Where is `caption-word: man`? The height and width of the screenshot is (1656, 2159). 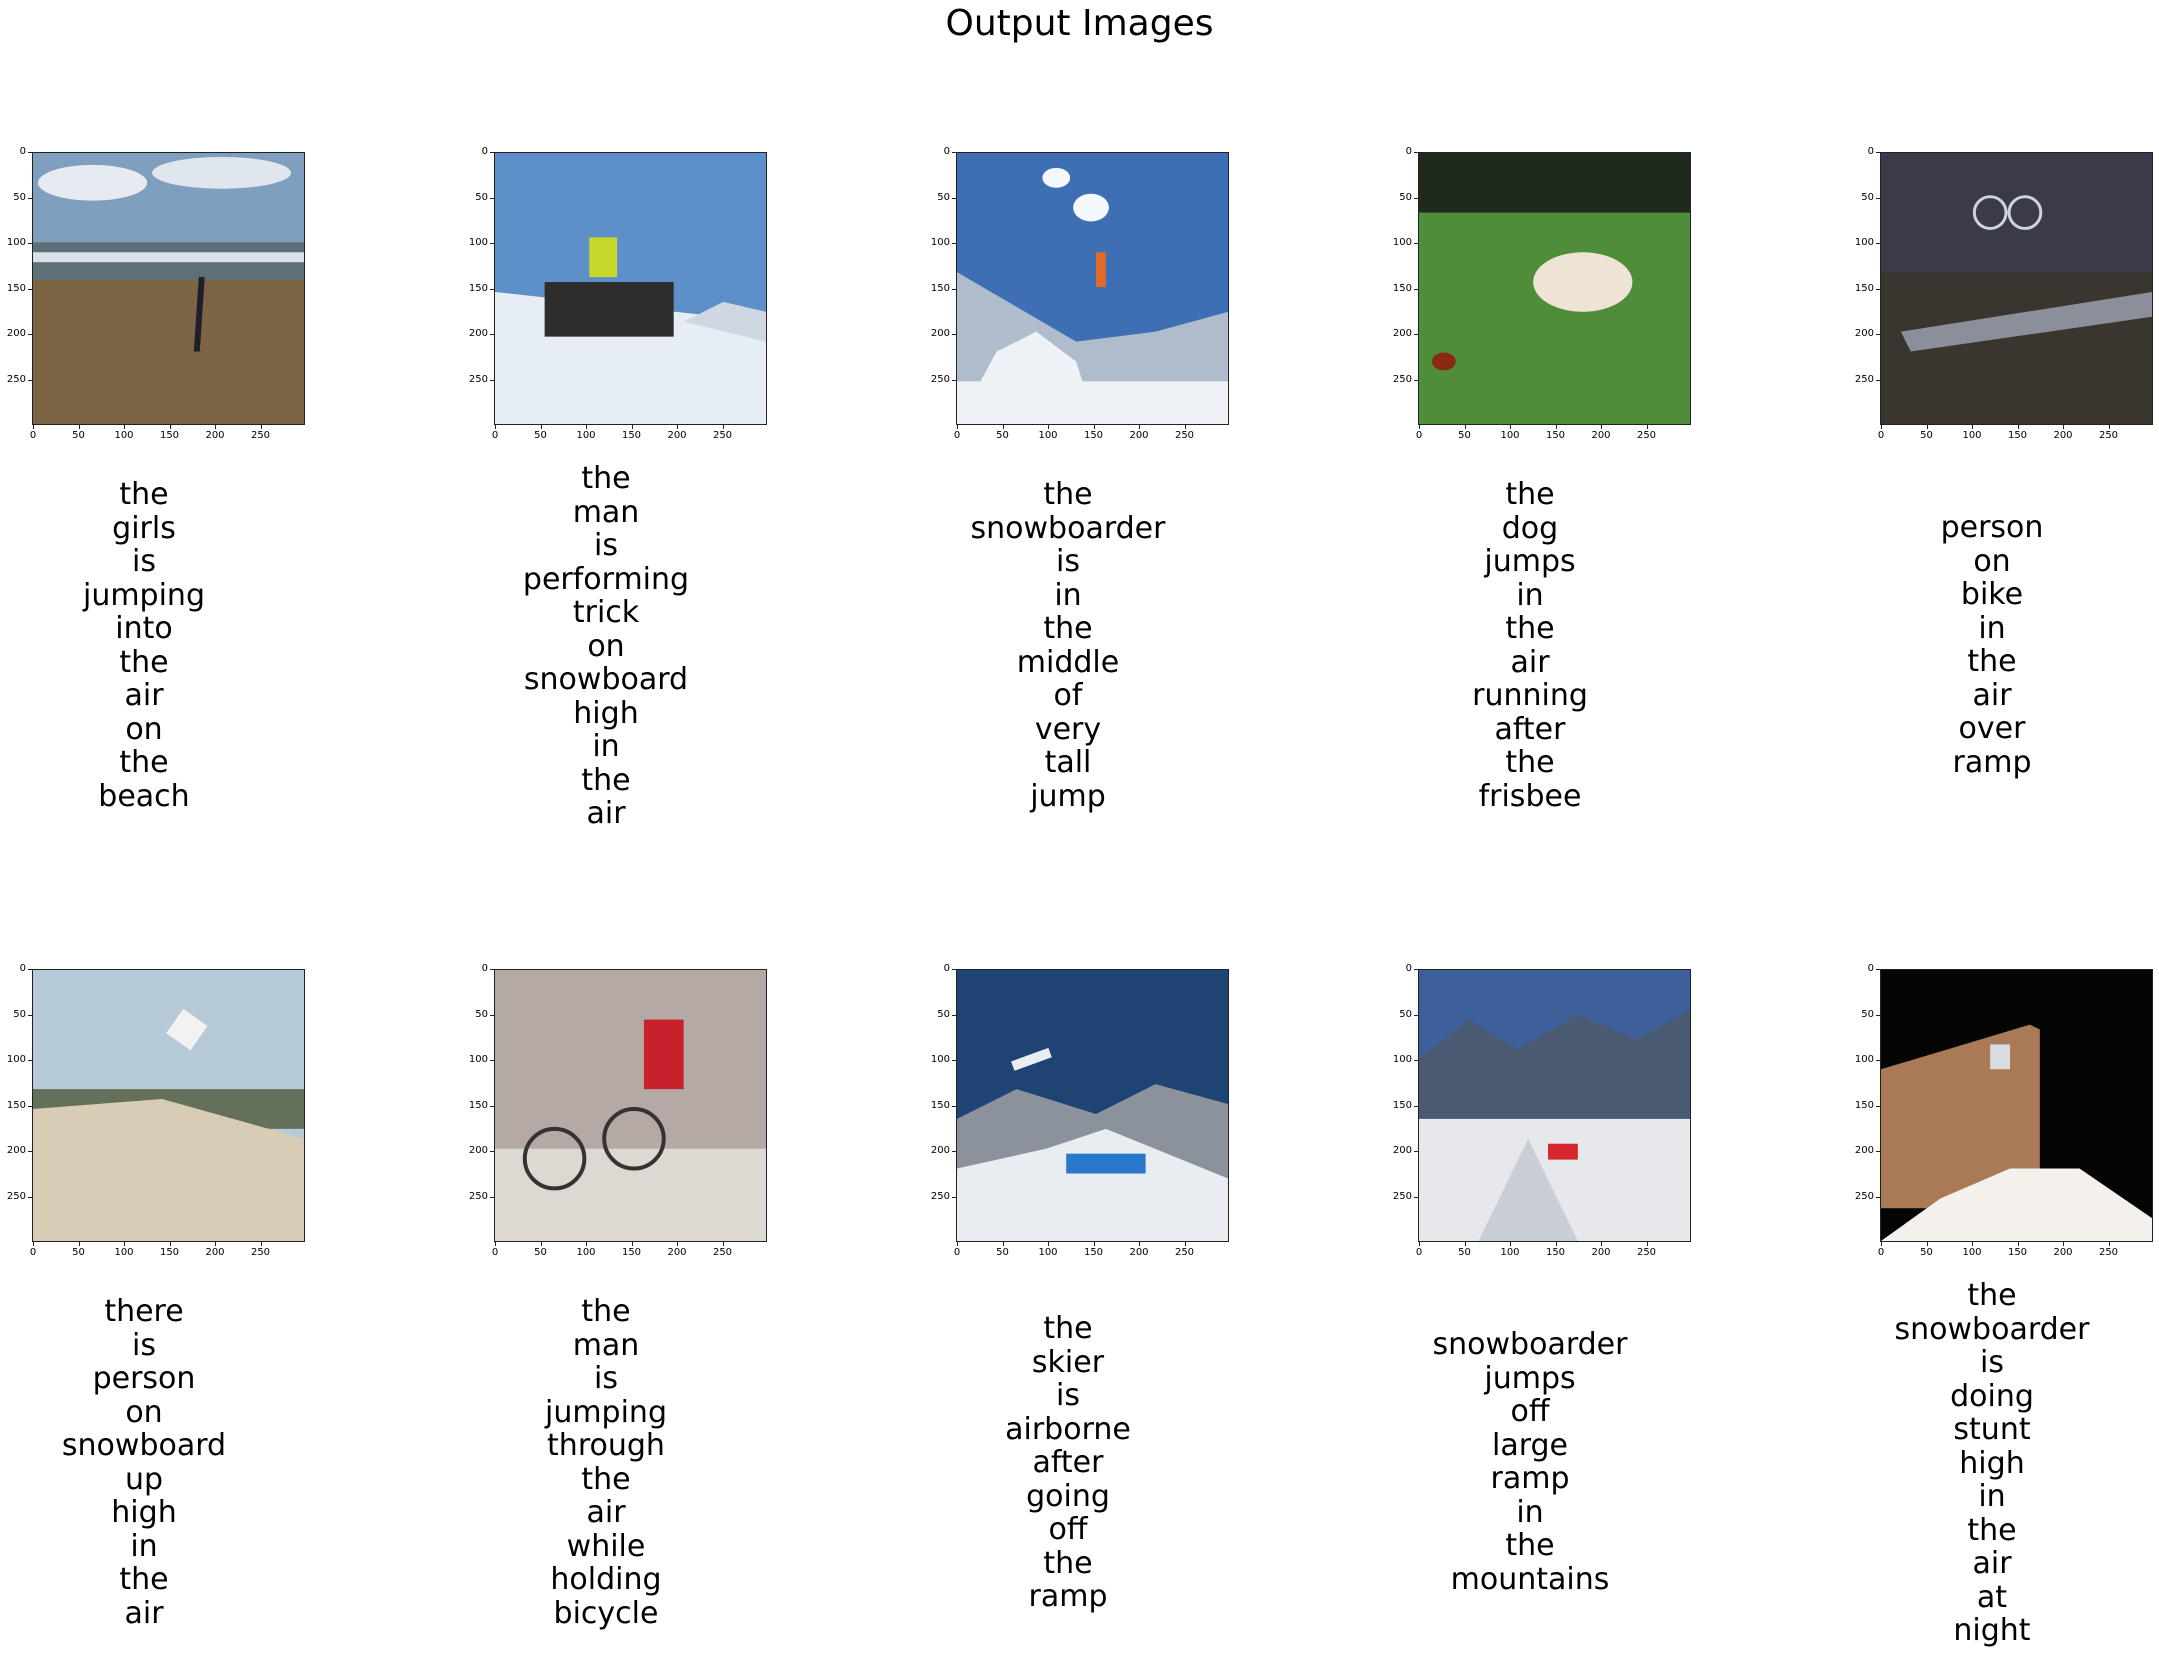
caption-word: man is located at coordinates (606, 1345).